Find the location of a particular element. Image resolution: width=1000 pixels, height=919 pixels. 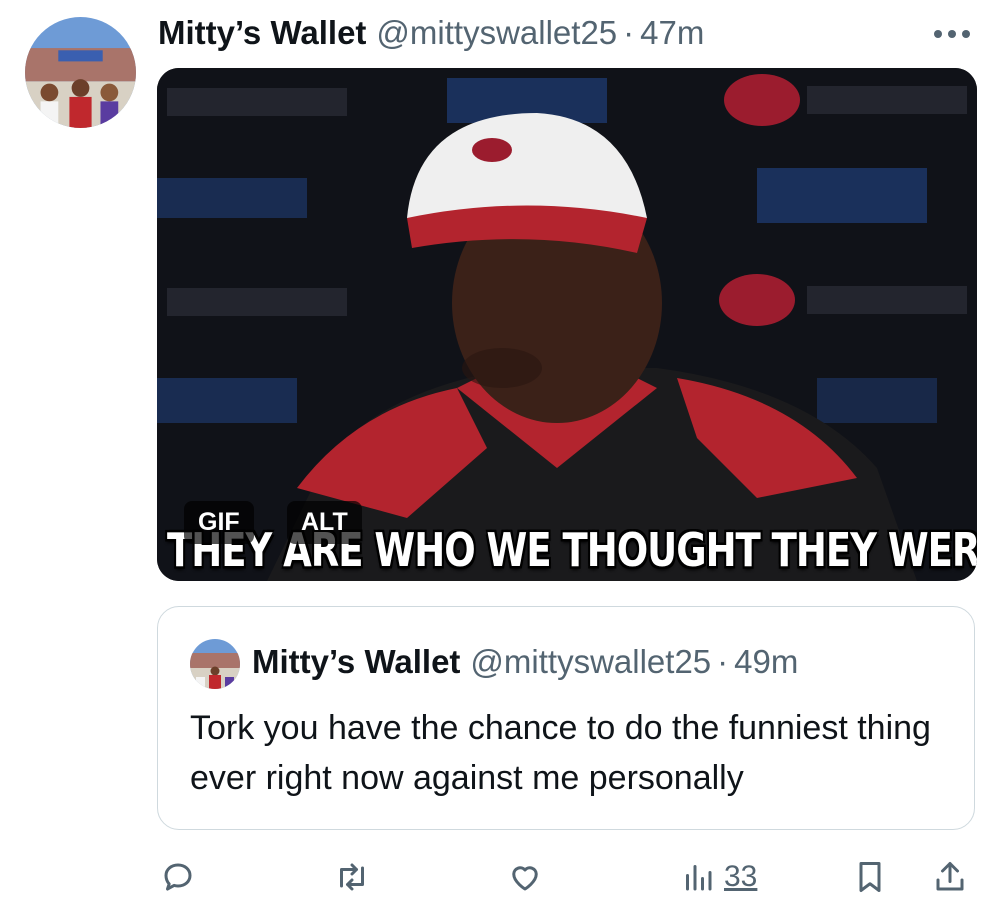

quoted-avatar-image is located at coordinates (215, 664).